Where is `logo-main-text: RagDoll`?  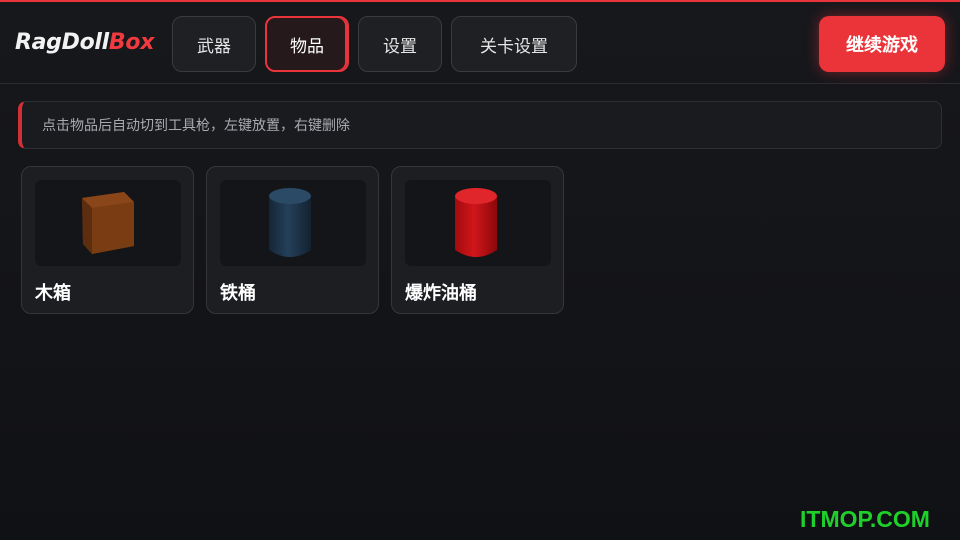 logo-main-text: RagDoll is located at coordinates (62, 42).